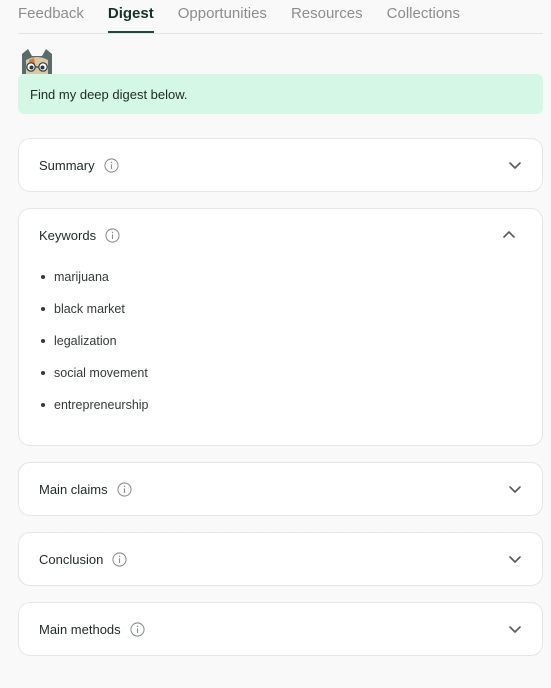 The width and height of the screenshot is (551, 688). I want to click on main-methods-section: Main methods, so click(280, 629).